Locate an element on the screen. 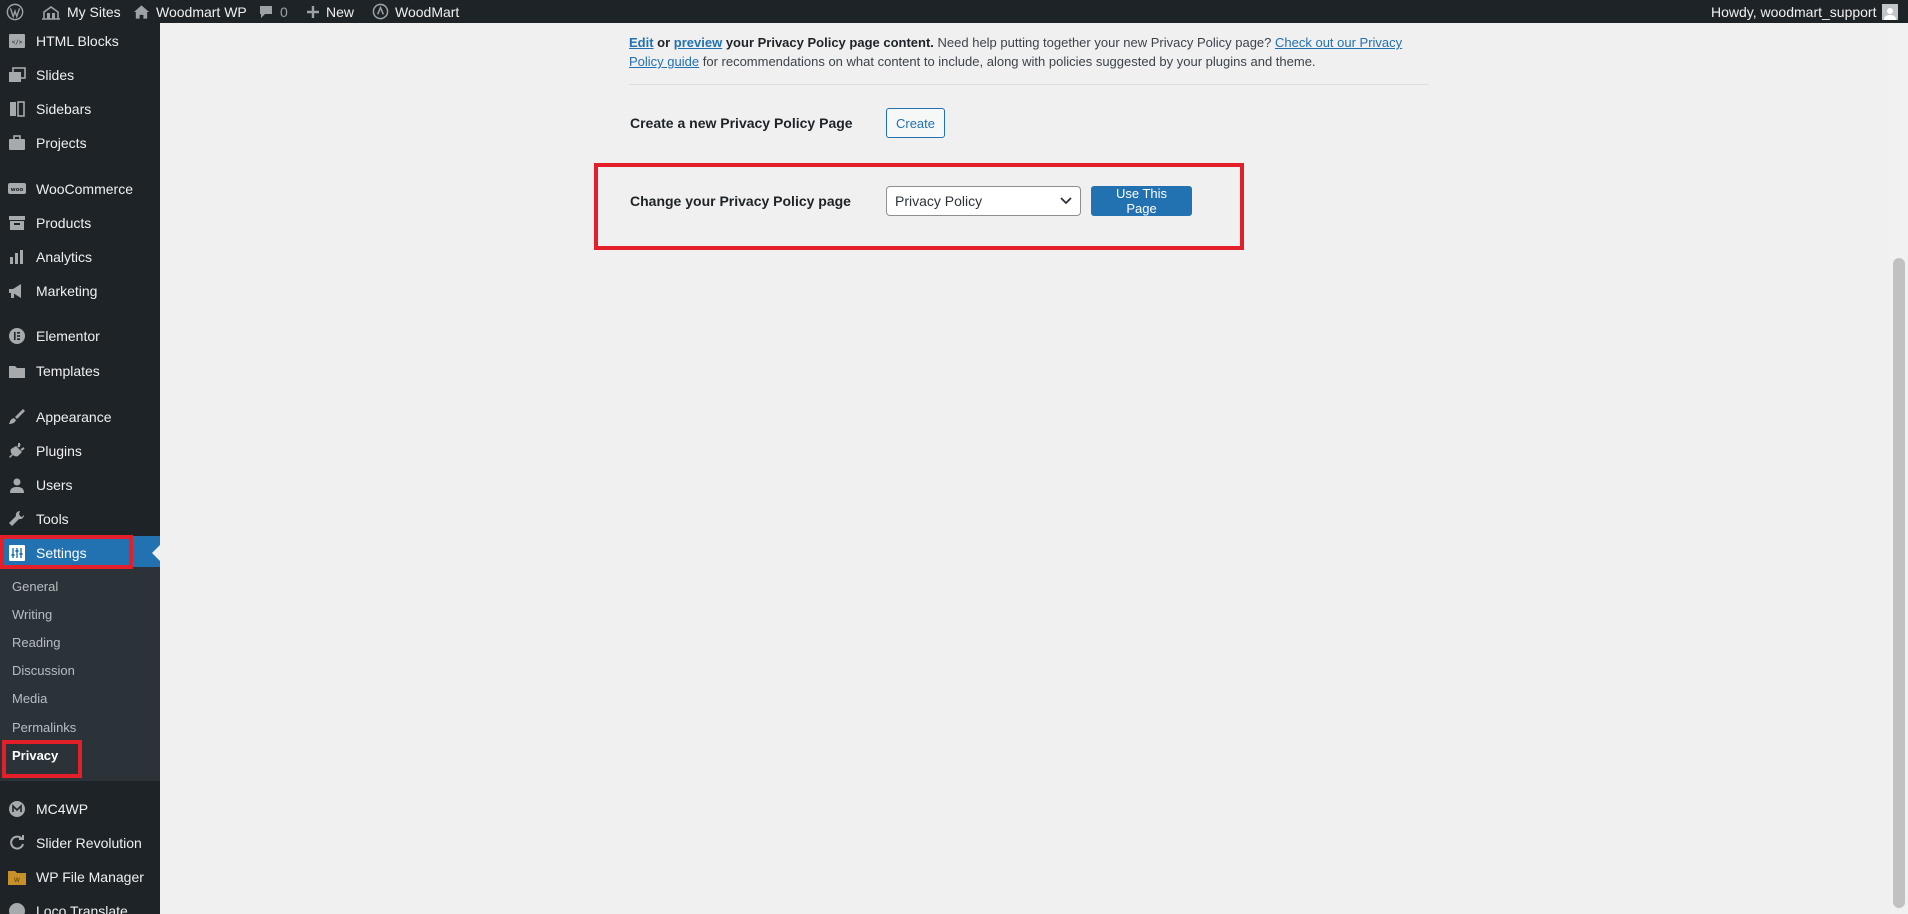  slider-revolution-icon is located at coordinates (17, 843).